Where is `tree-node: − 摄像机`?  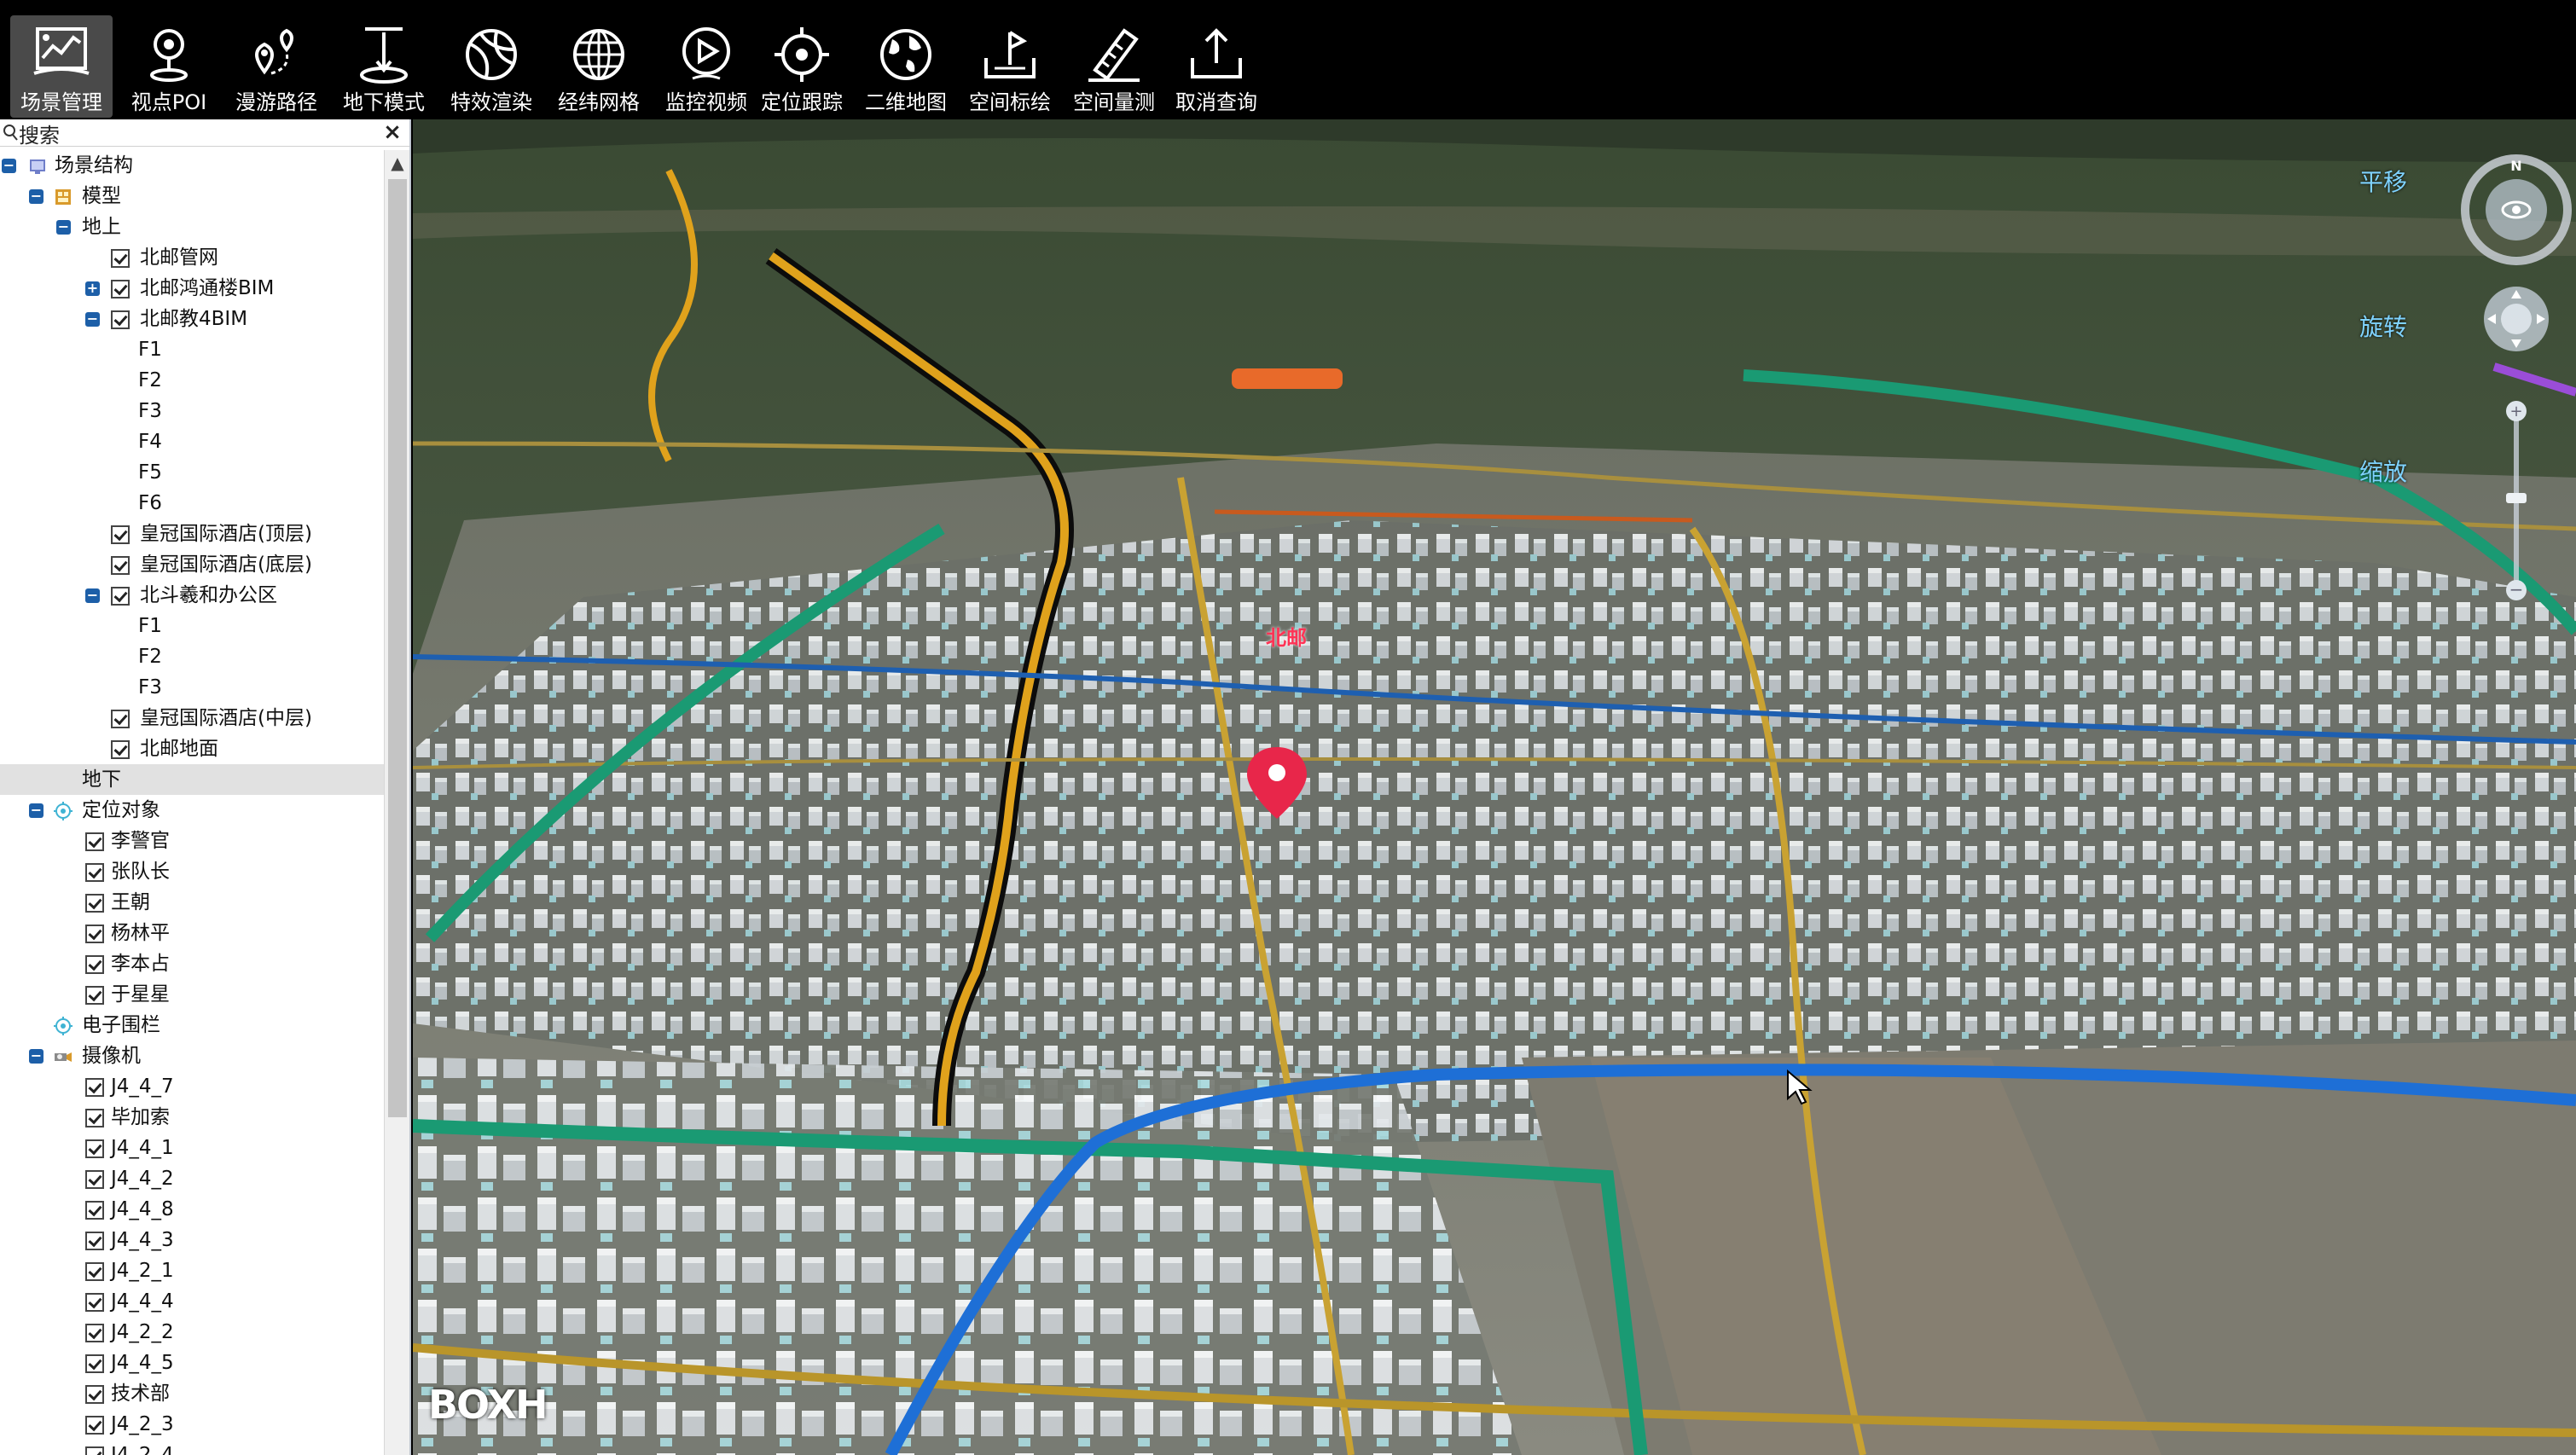
tree-node: − 摄像机 is located at coordinates (192, 1056).